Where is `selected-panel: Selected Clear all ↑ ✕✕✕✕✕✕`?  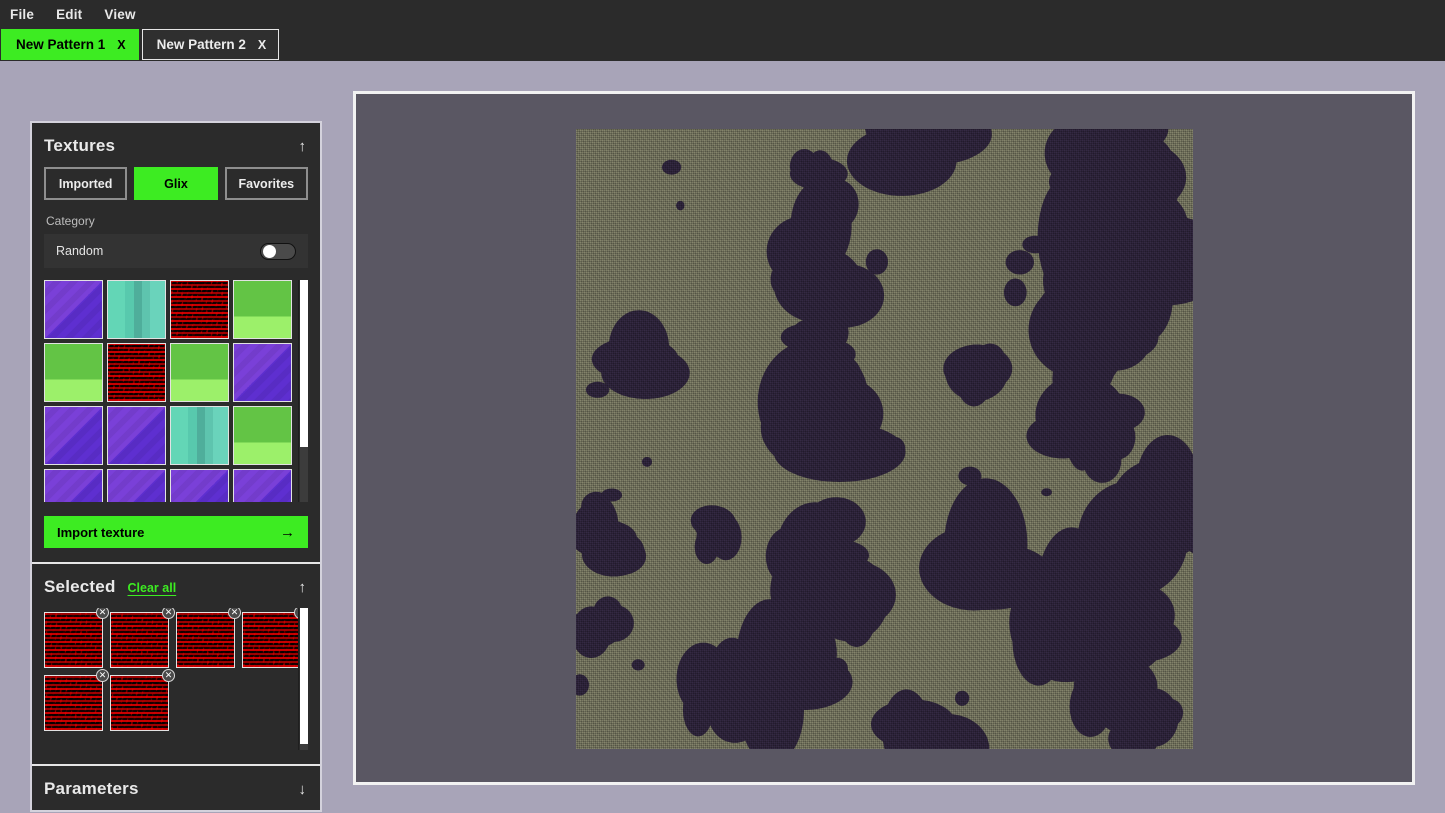
selected-panel: Selected Clear all ↑ ✕✕✕✕✕✕ is located at coordinates (176, 657).